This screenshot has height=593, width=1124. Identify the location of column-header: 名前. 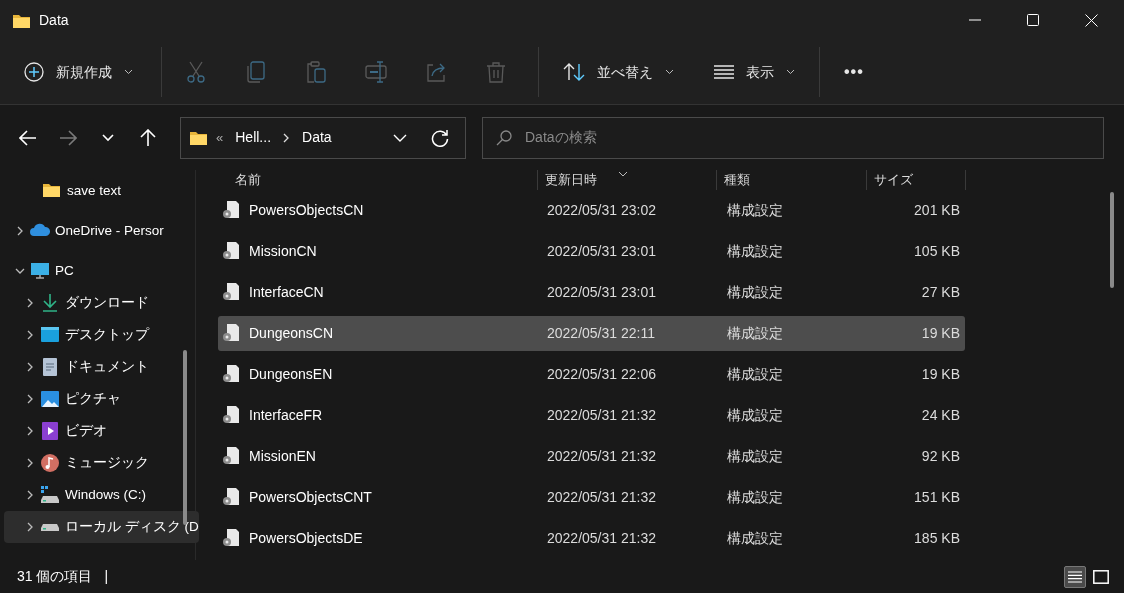
(378, 180).